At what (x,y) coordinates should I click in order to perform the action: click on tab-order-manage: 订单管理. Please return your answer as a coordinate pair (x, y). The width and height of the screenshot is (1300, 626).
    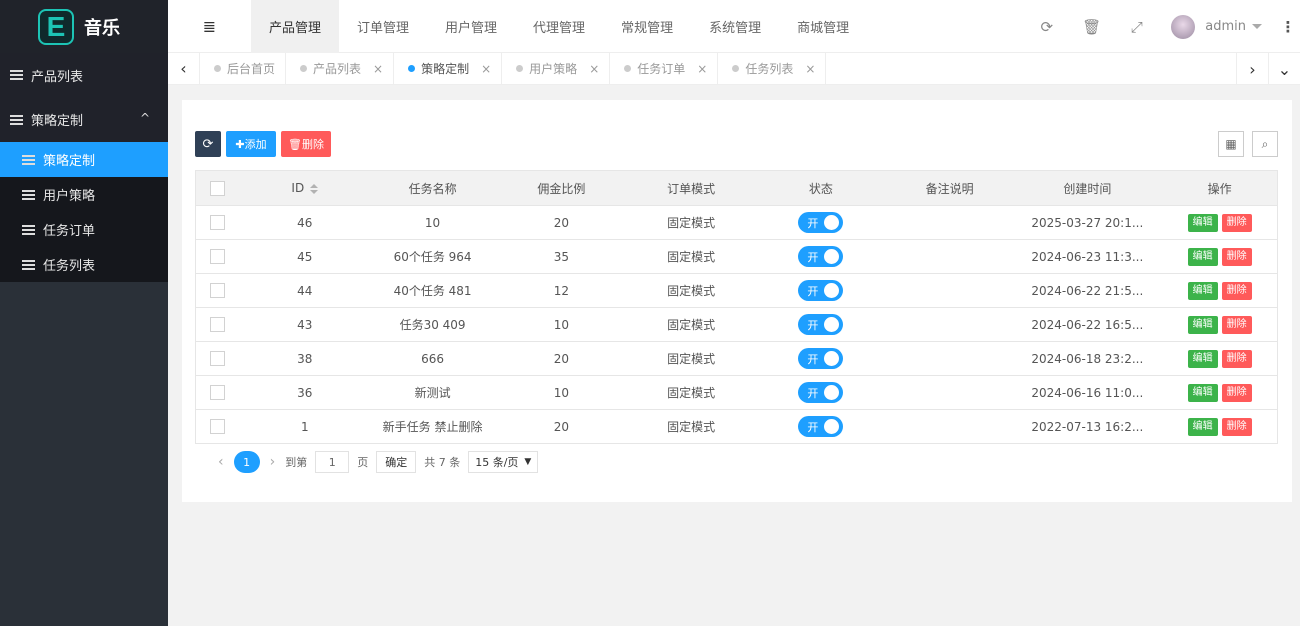
    Looking at the image, I should click on (383, 26).